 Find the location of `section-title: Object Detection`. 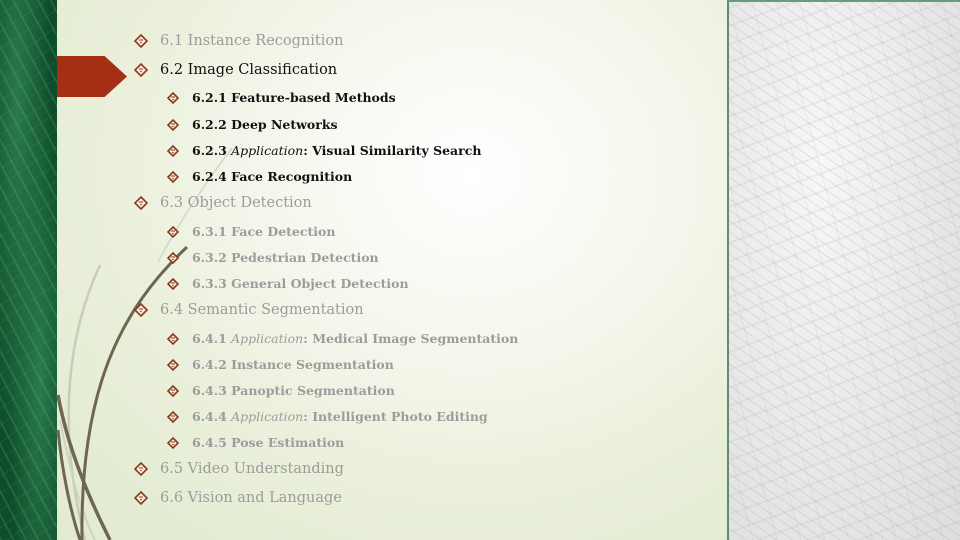

section-title: Object Detection is located at coordinates (249, 203).